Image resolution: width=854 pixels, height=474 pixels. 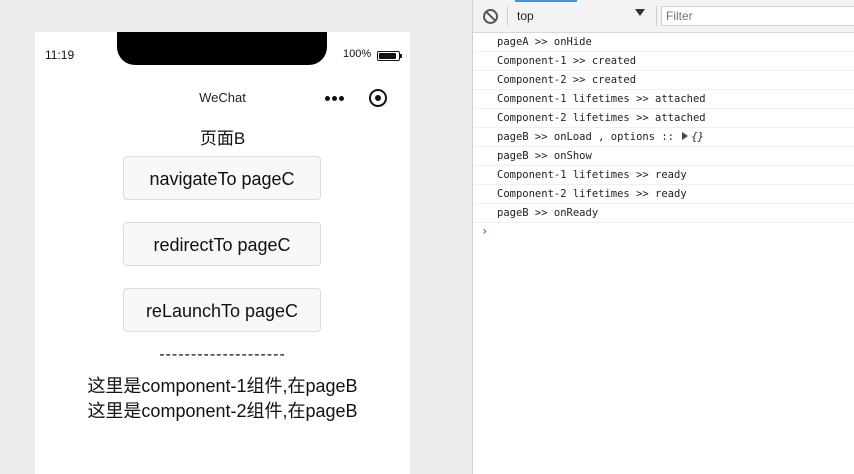 What do you see at coordinates (697, 137) in the screenshot?
I see `options-object: {}` at bounding box center [697, 137].